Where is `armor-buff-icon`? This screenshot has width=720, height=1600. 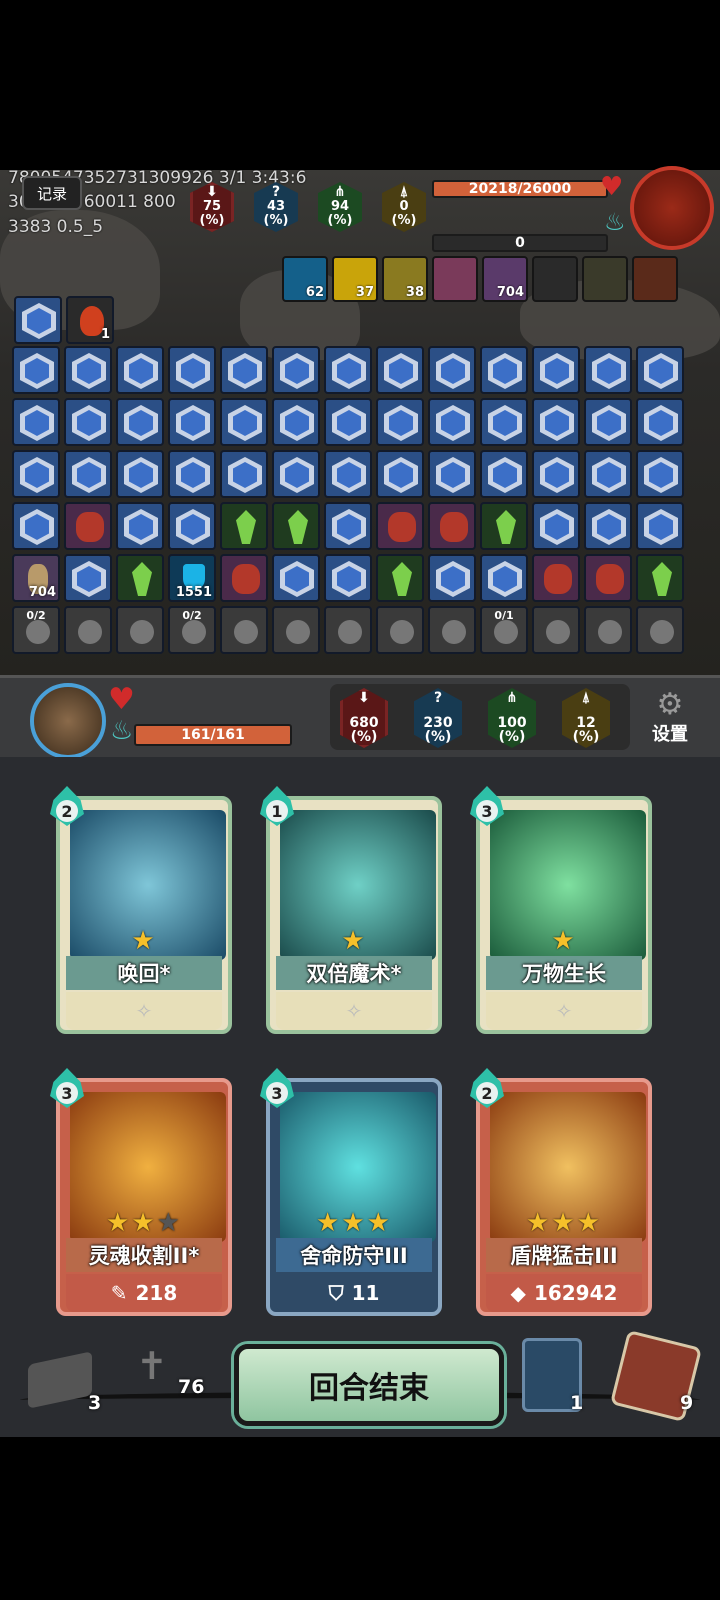 armor-buff-icon is located at coordinates (555, 279).